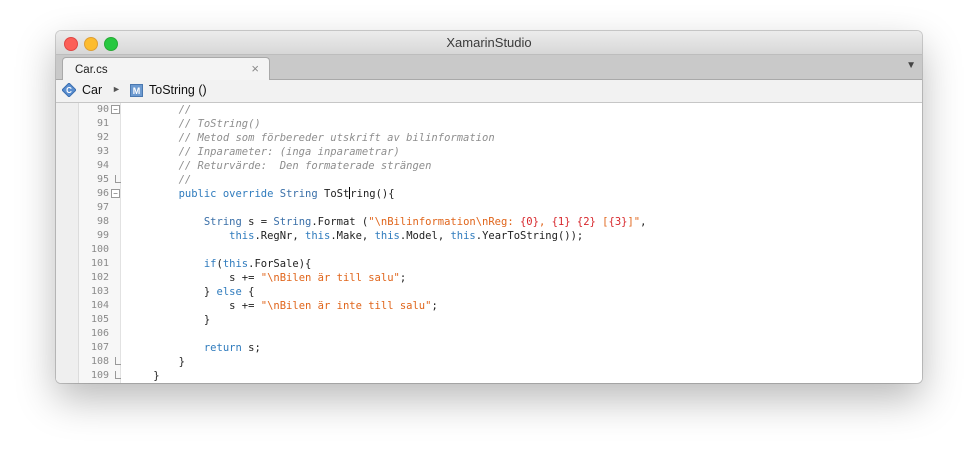  Describe the element at coordinates (489, 320) in the screenshot. I see `code-line: 105 }` at that location.